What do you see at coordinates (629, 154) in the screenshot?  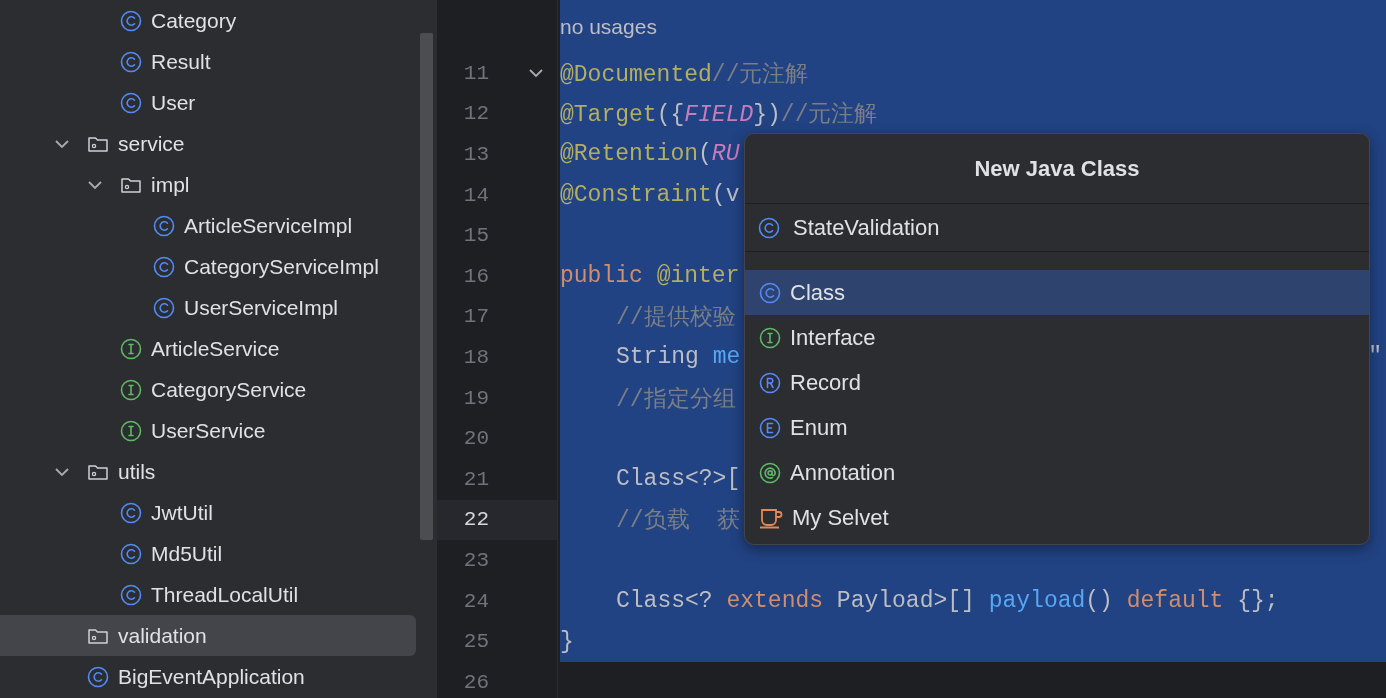 I see `code-token: @Retention` at bounding box center [629, 154].